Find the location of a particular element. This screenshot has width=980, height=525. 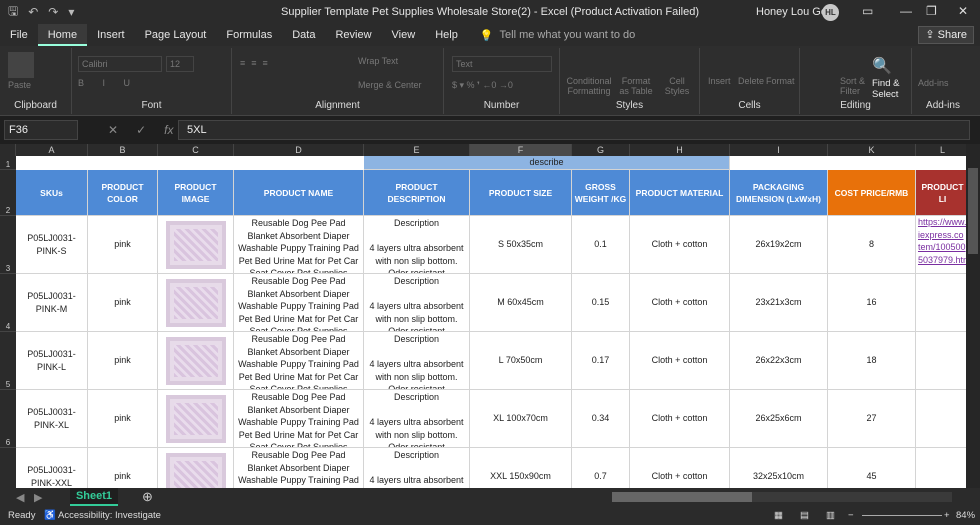

table-cell: M 60x45cm is located at coordinates (521, 303).